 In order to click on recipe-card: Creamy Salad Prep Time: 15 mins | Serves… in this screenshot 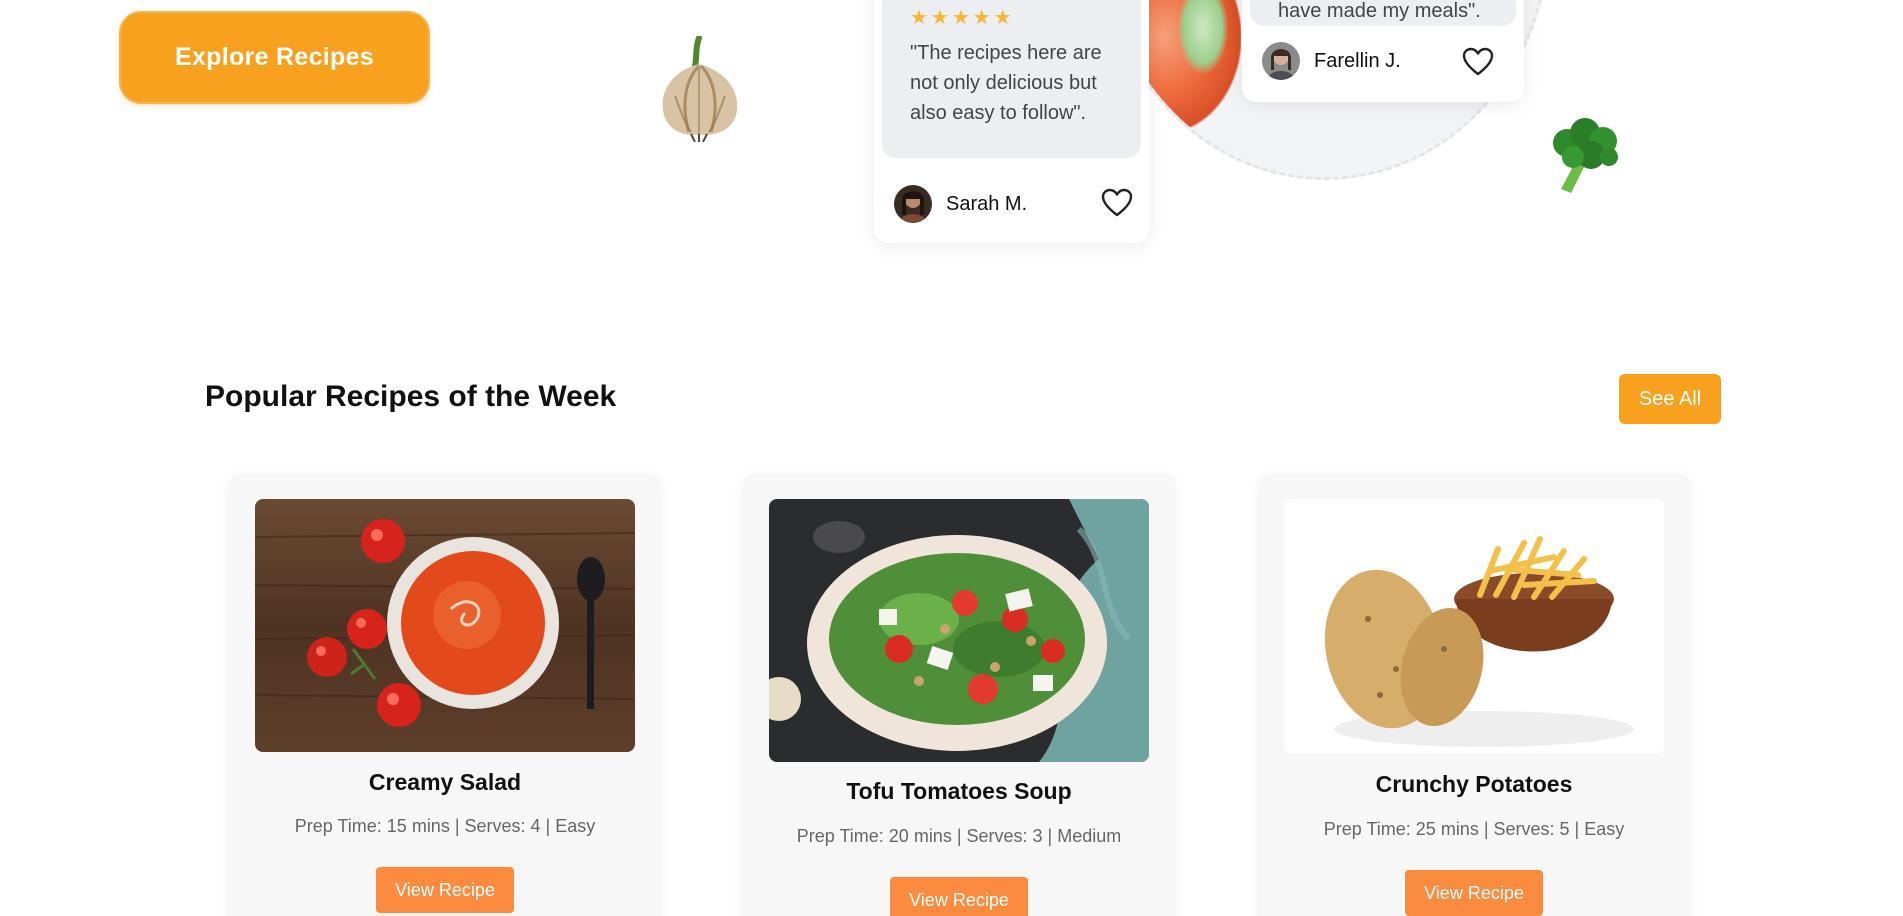, I will do `click(445, 694)`.